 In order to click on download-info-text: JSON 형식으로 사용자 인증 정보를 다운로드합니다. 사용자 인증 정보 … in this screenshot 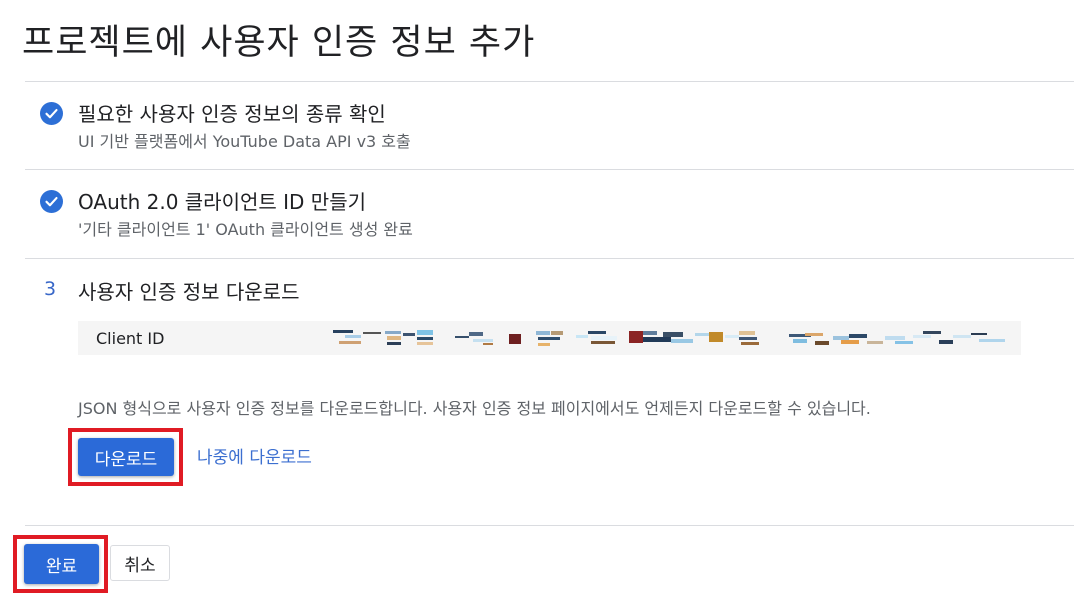, I will do `click(474, 408)`.